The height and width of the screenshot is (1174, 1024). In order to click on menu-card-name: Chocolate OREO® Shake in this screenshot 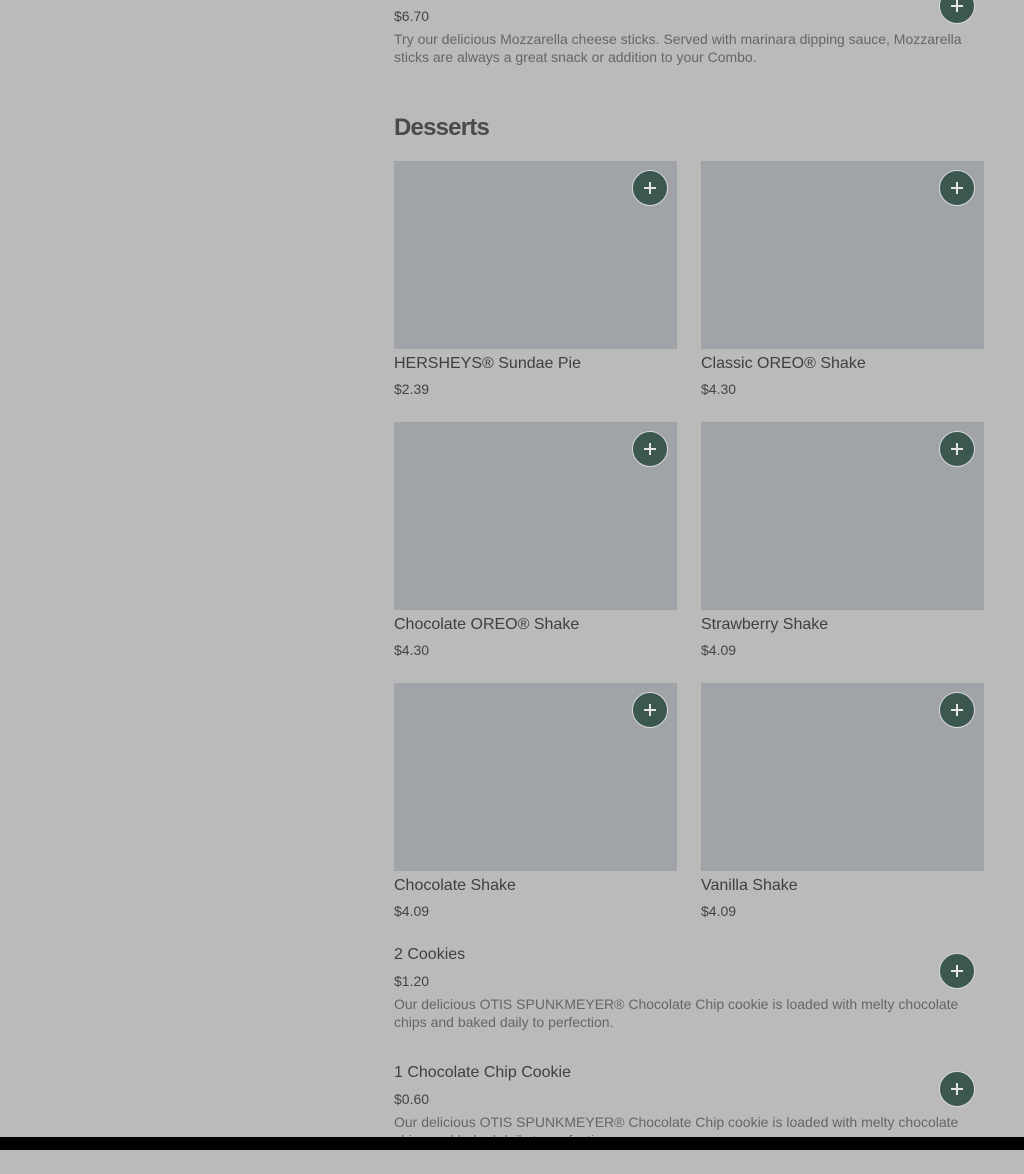, I will do `click(486, 625)`.